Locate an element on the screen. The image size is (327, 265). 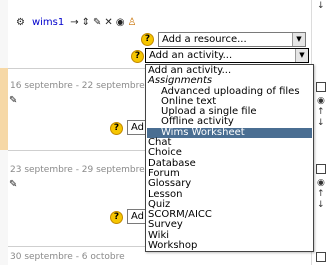
dropdown-option: Lesson is located at coordinates (229, 194).